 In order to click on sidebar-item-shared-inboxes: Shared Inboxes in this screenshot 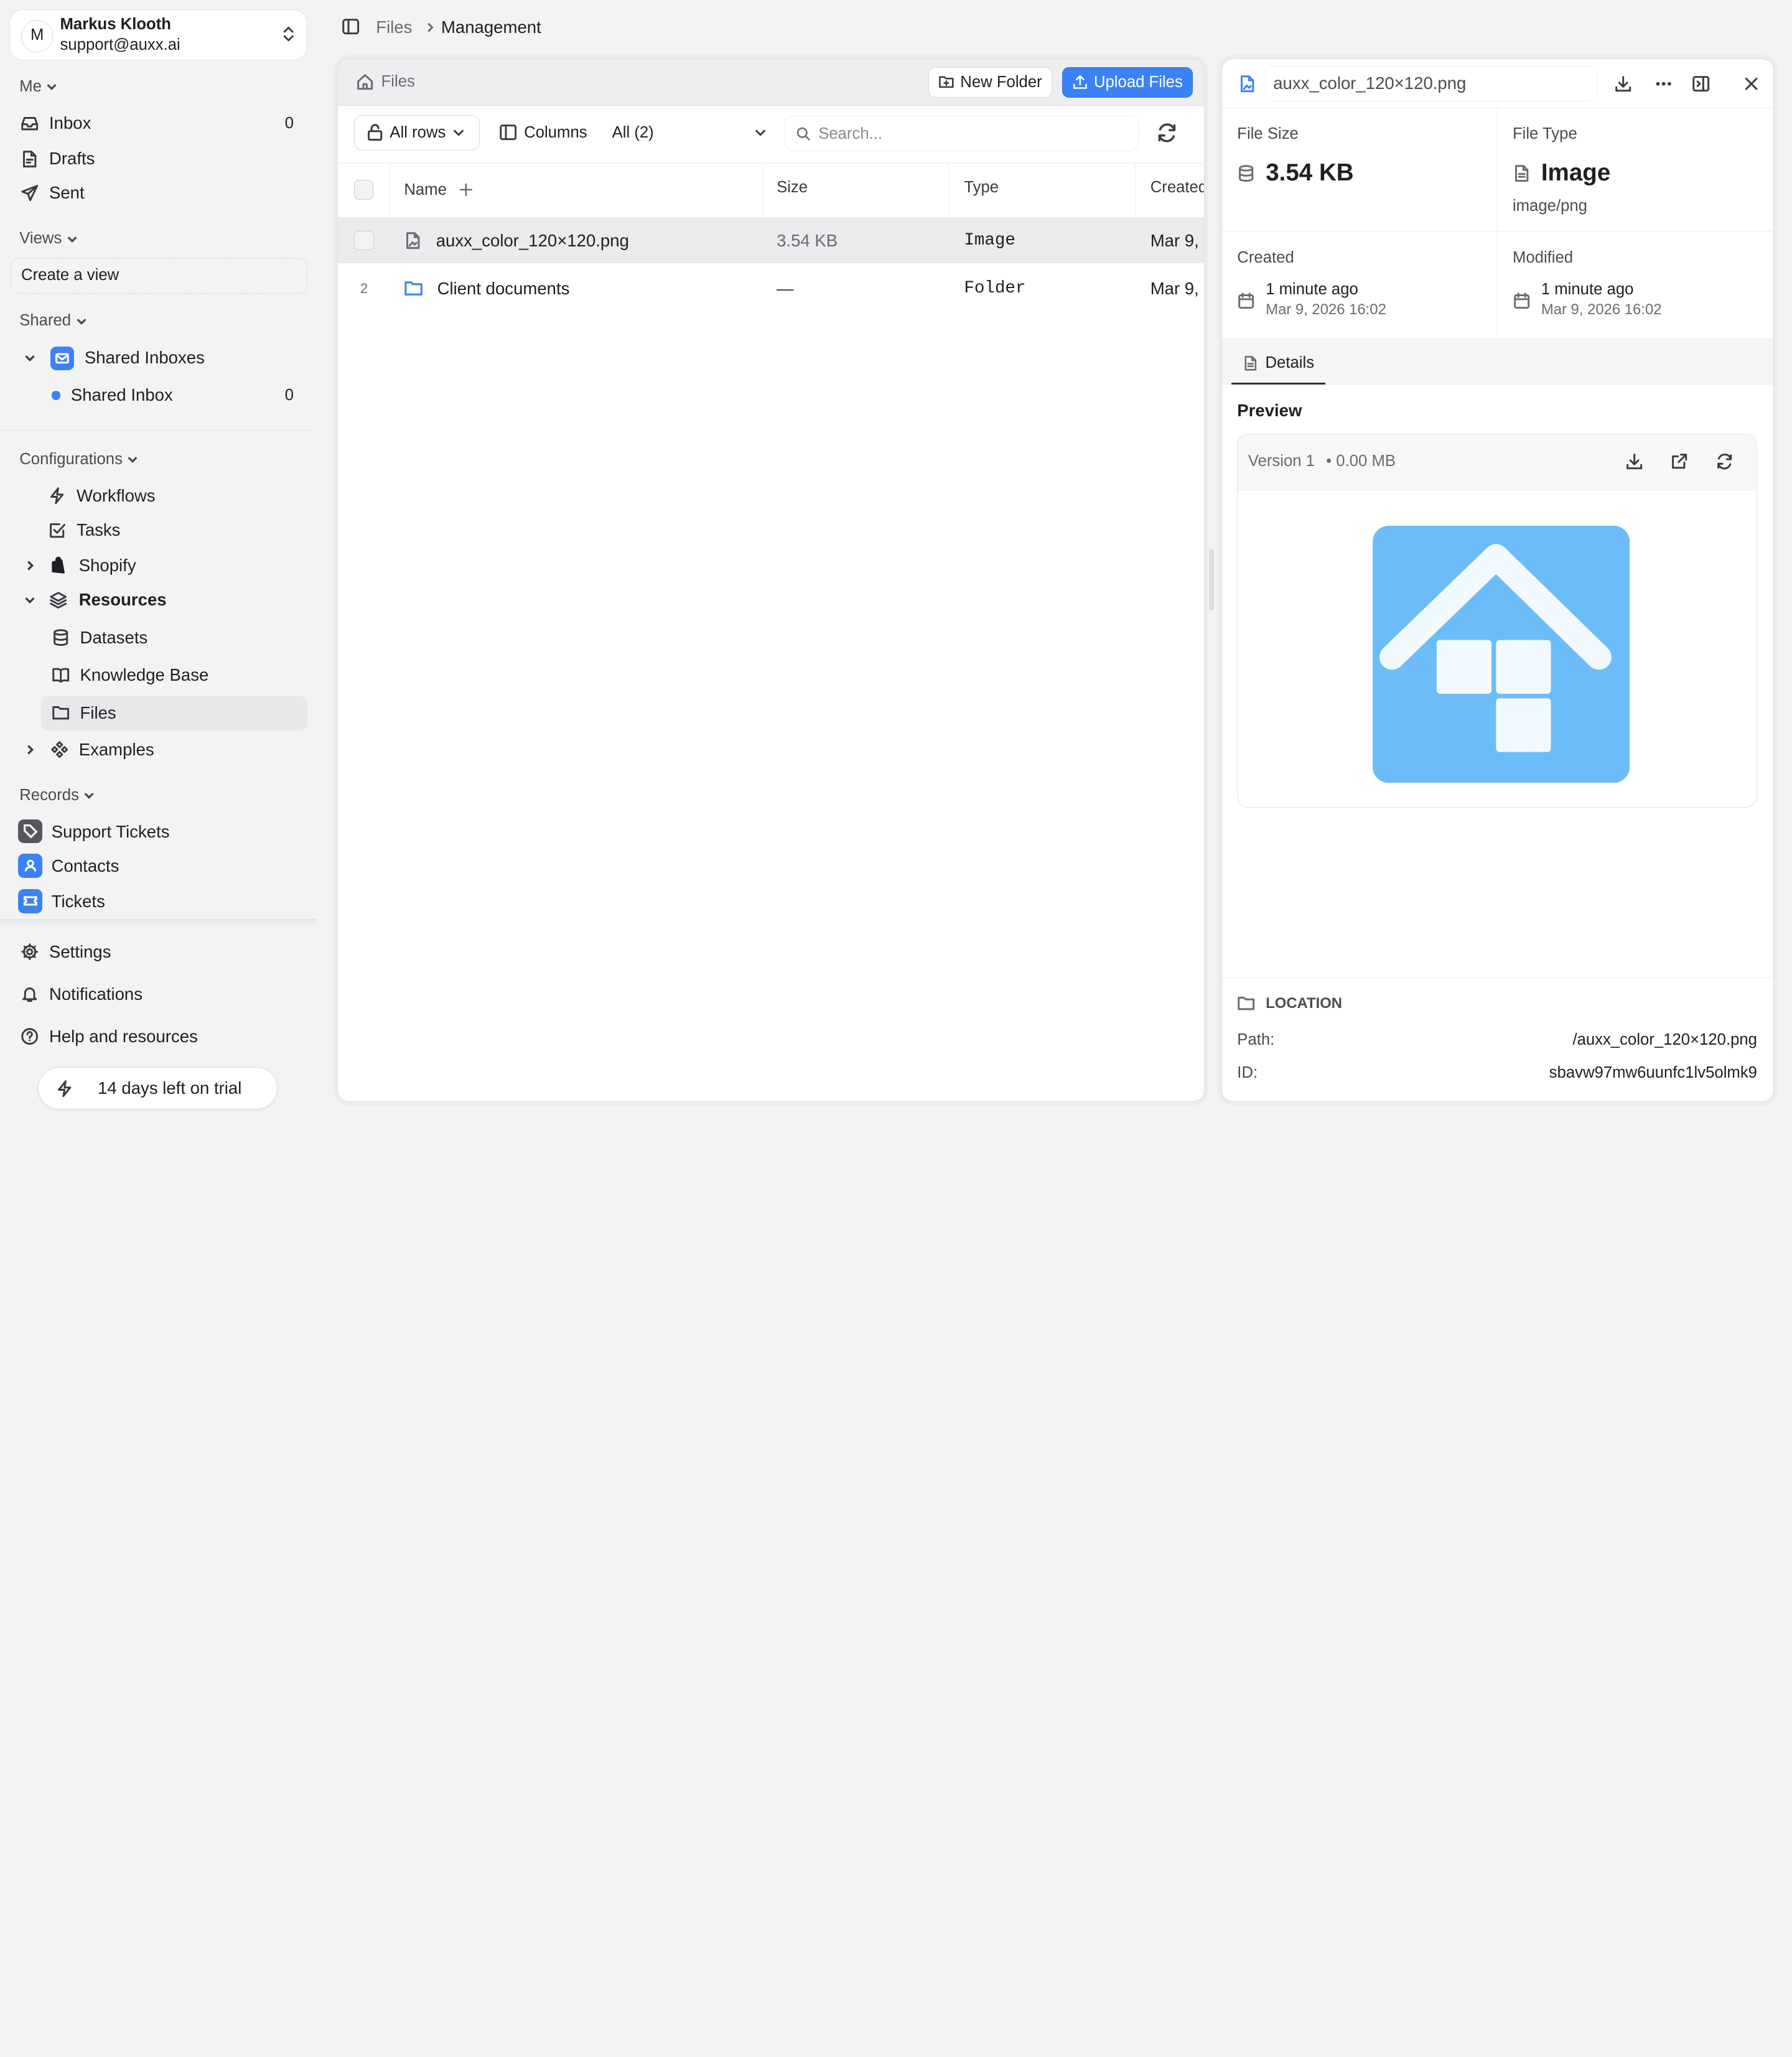, I will do `click(159, 357)`.